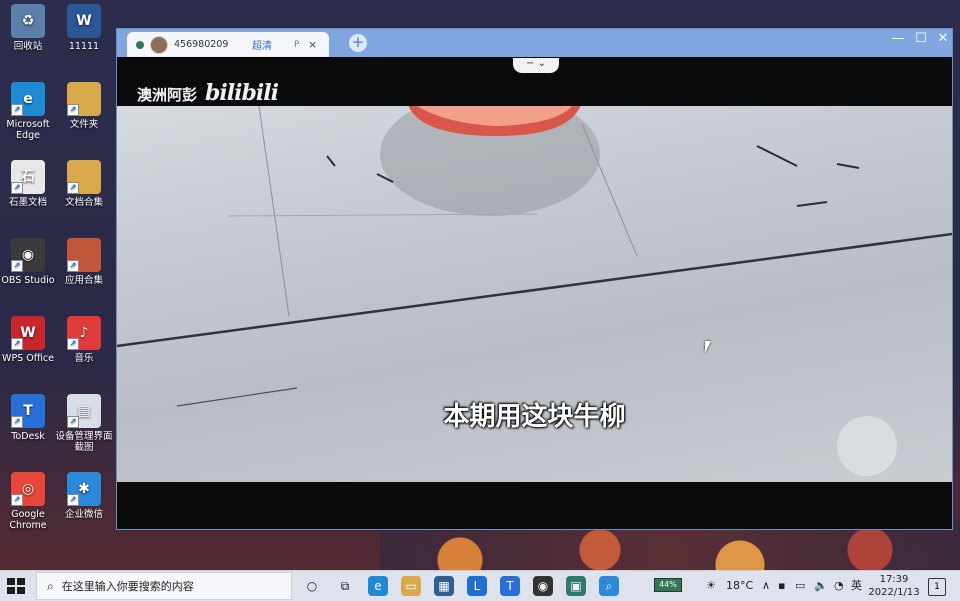  I want to click on close-tab-icon: ×, so click(312, 44).